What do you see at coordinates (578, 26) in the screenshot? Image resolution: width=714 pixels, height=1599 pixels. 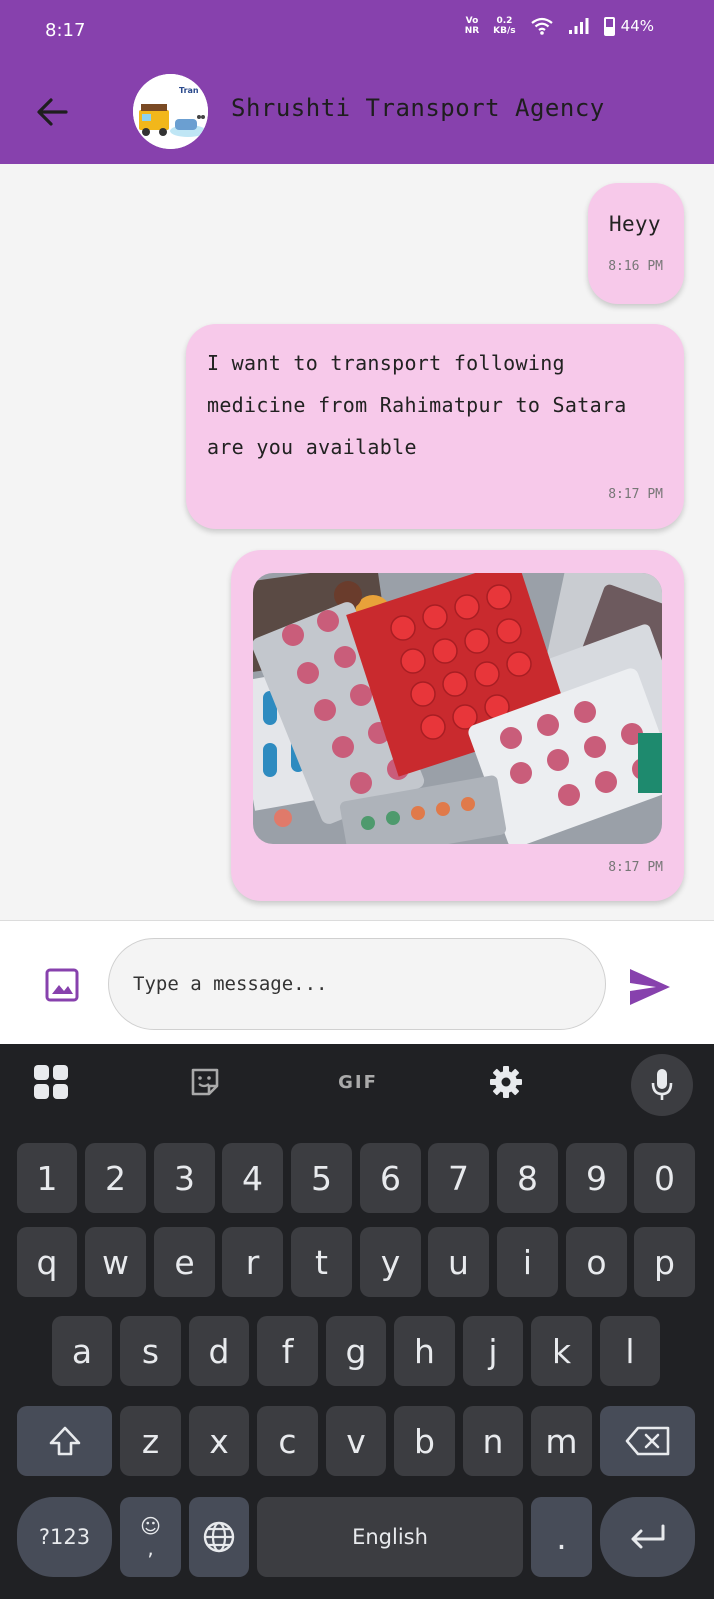 I see `signal-icon` at bounding box center [578, 26].